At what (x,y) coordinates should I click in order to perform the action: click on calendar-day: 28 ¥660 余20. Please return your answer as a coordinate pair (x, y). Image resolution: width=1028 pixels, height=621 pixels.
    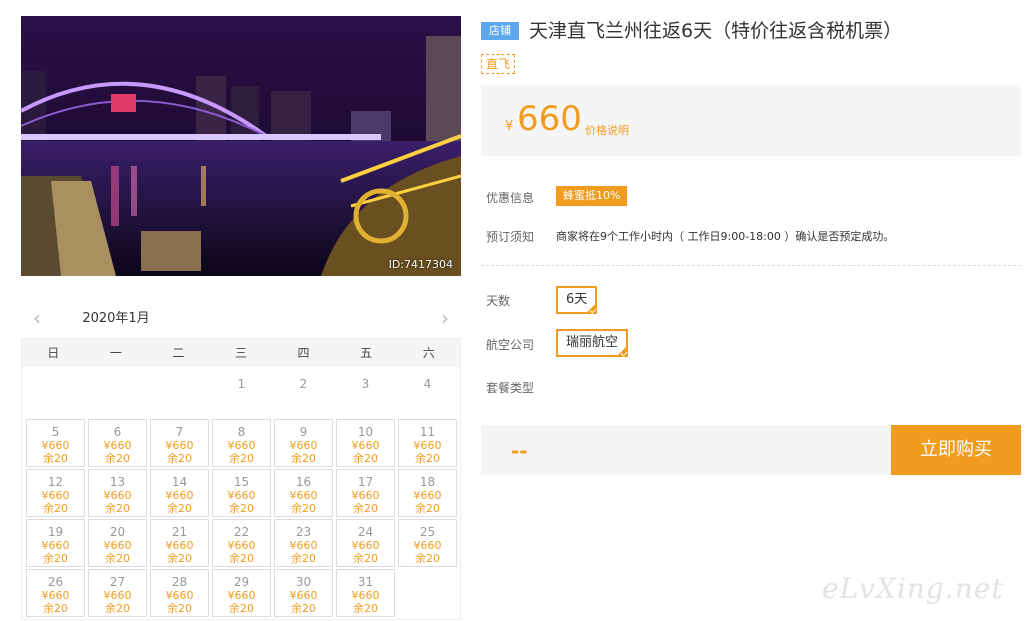
    Looking at the image, I should click on (179, 593).